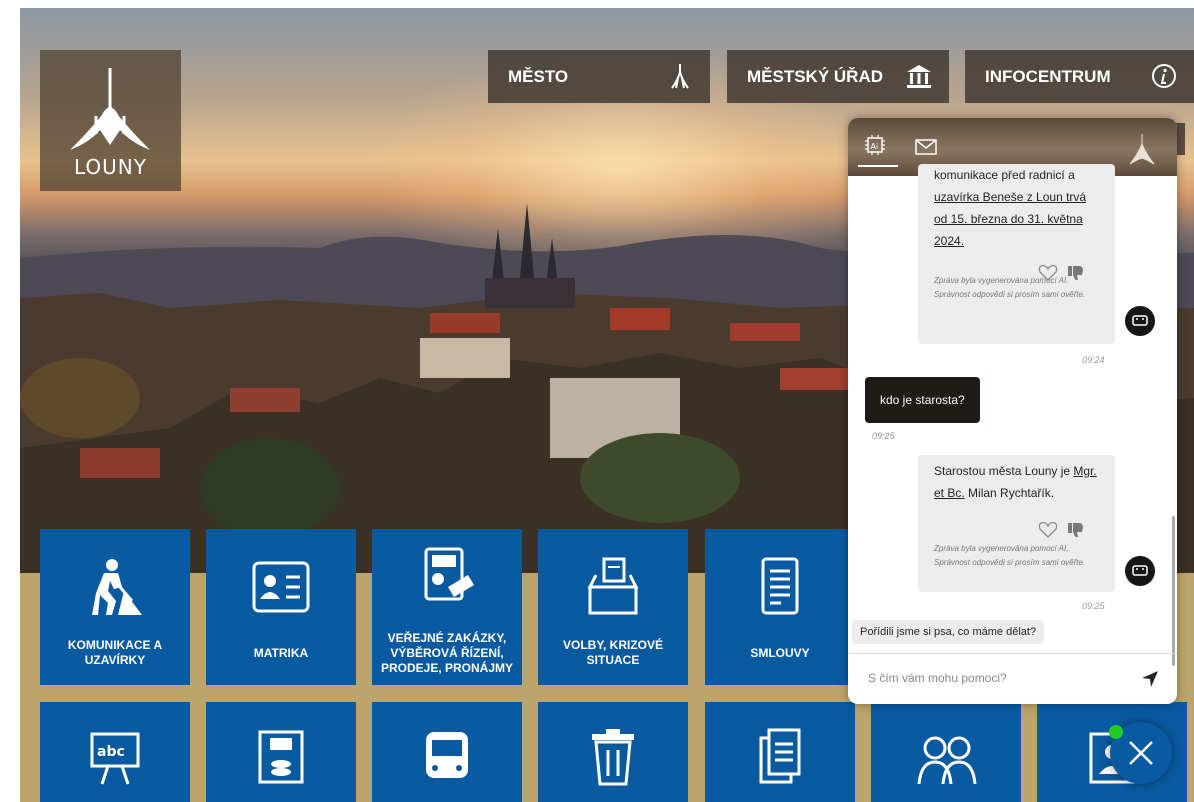 The height and width of the screenshot is (802, 1194). Describe the element at coordinates (1173, 591) in the screenshot. I see `chat-scrollbar` at that location.